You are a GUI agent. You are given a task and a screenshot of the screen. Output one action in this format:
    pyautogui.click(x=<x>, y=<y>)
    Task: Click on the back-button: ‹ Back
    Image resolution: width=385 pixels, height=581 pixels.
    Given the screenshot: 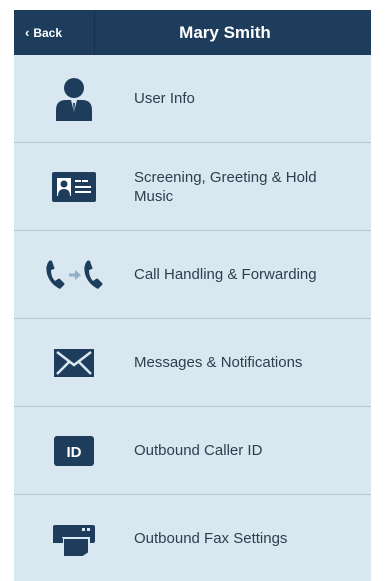 What is the action you would take?
    pyautogui.click(x=54, y=32)
    